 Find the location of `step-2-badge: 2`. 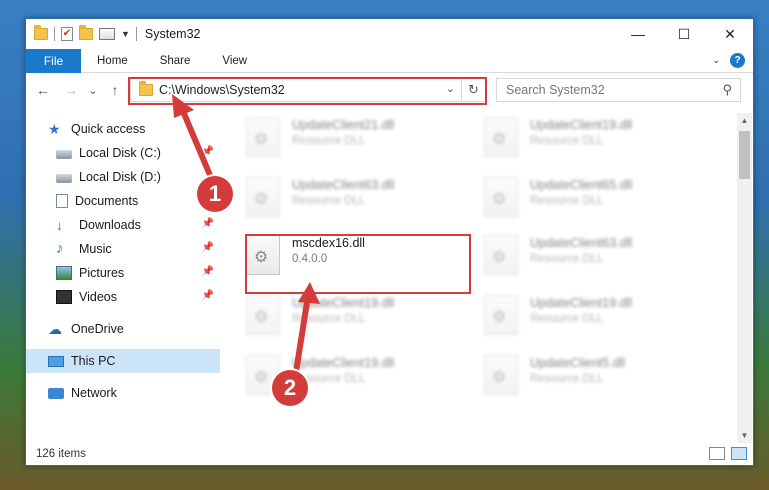

step-2-badge: 2 is located at coordinates (290, 388).